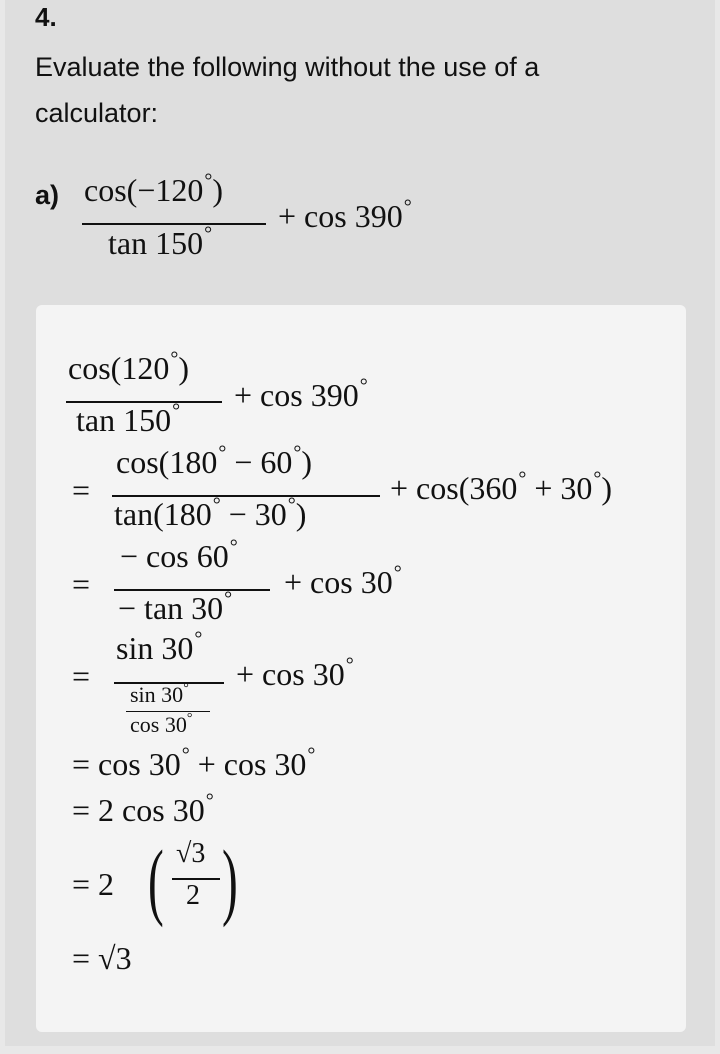  What do you see at coordinates (102, 958) in the screenshot?
I see `line8: = √3` at bounding box center [102, 958].